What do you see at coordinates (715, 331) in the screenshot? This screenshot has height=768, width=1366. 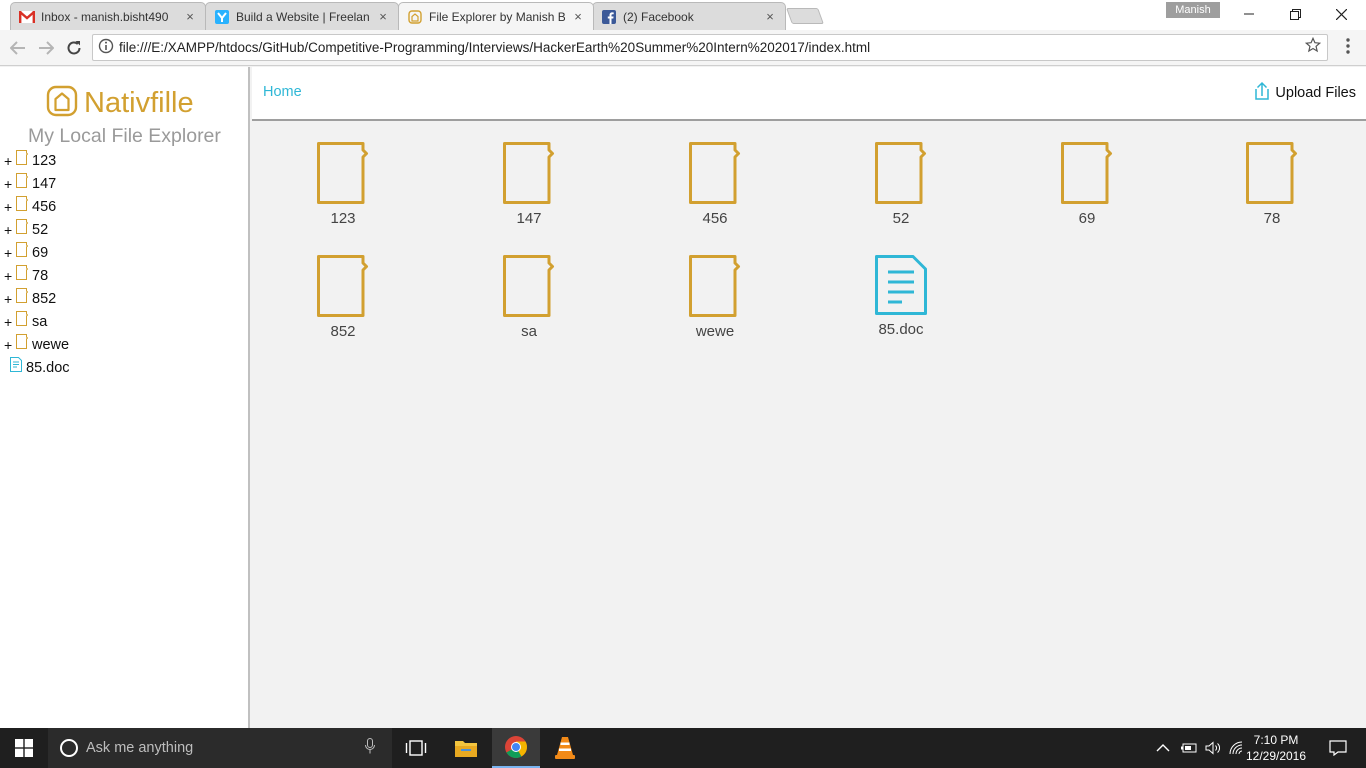 I see `folder-label: wewe` at bounding box center [715, 331].